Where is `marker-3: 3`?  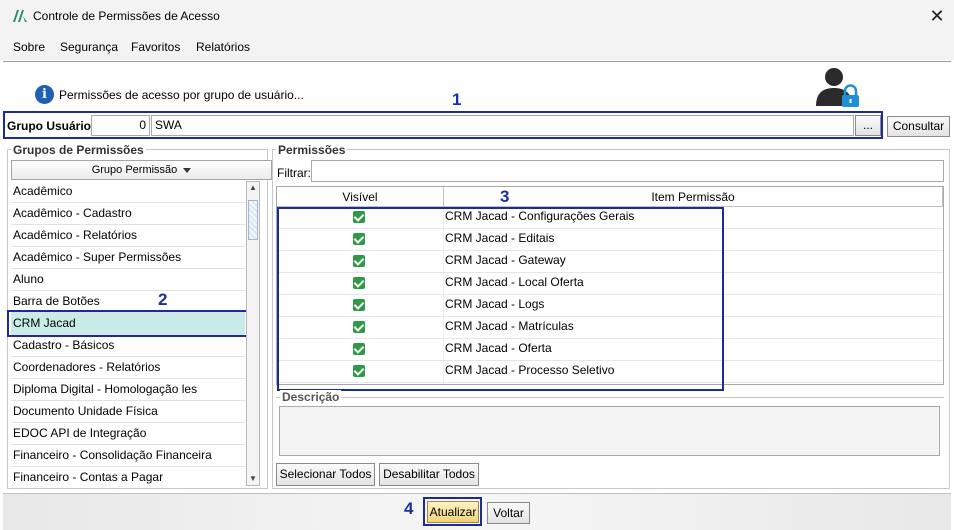 marker-3: 3 is located at coordinates (505, 196).